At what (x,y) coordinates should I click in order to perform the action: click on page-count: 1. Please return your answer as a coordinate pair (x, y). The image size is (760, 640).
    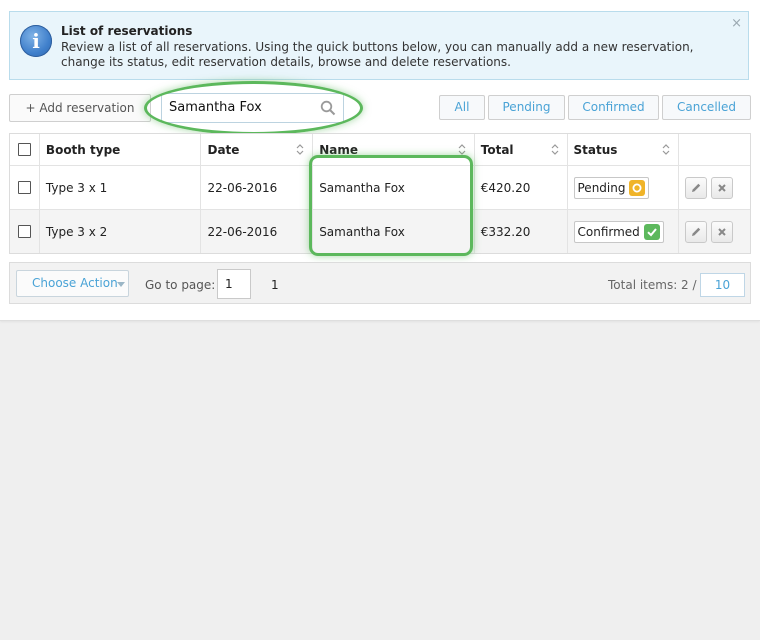
    Looking at the image, I should click on (275, 285).